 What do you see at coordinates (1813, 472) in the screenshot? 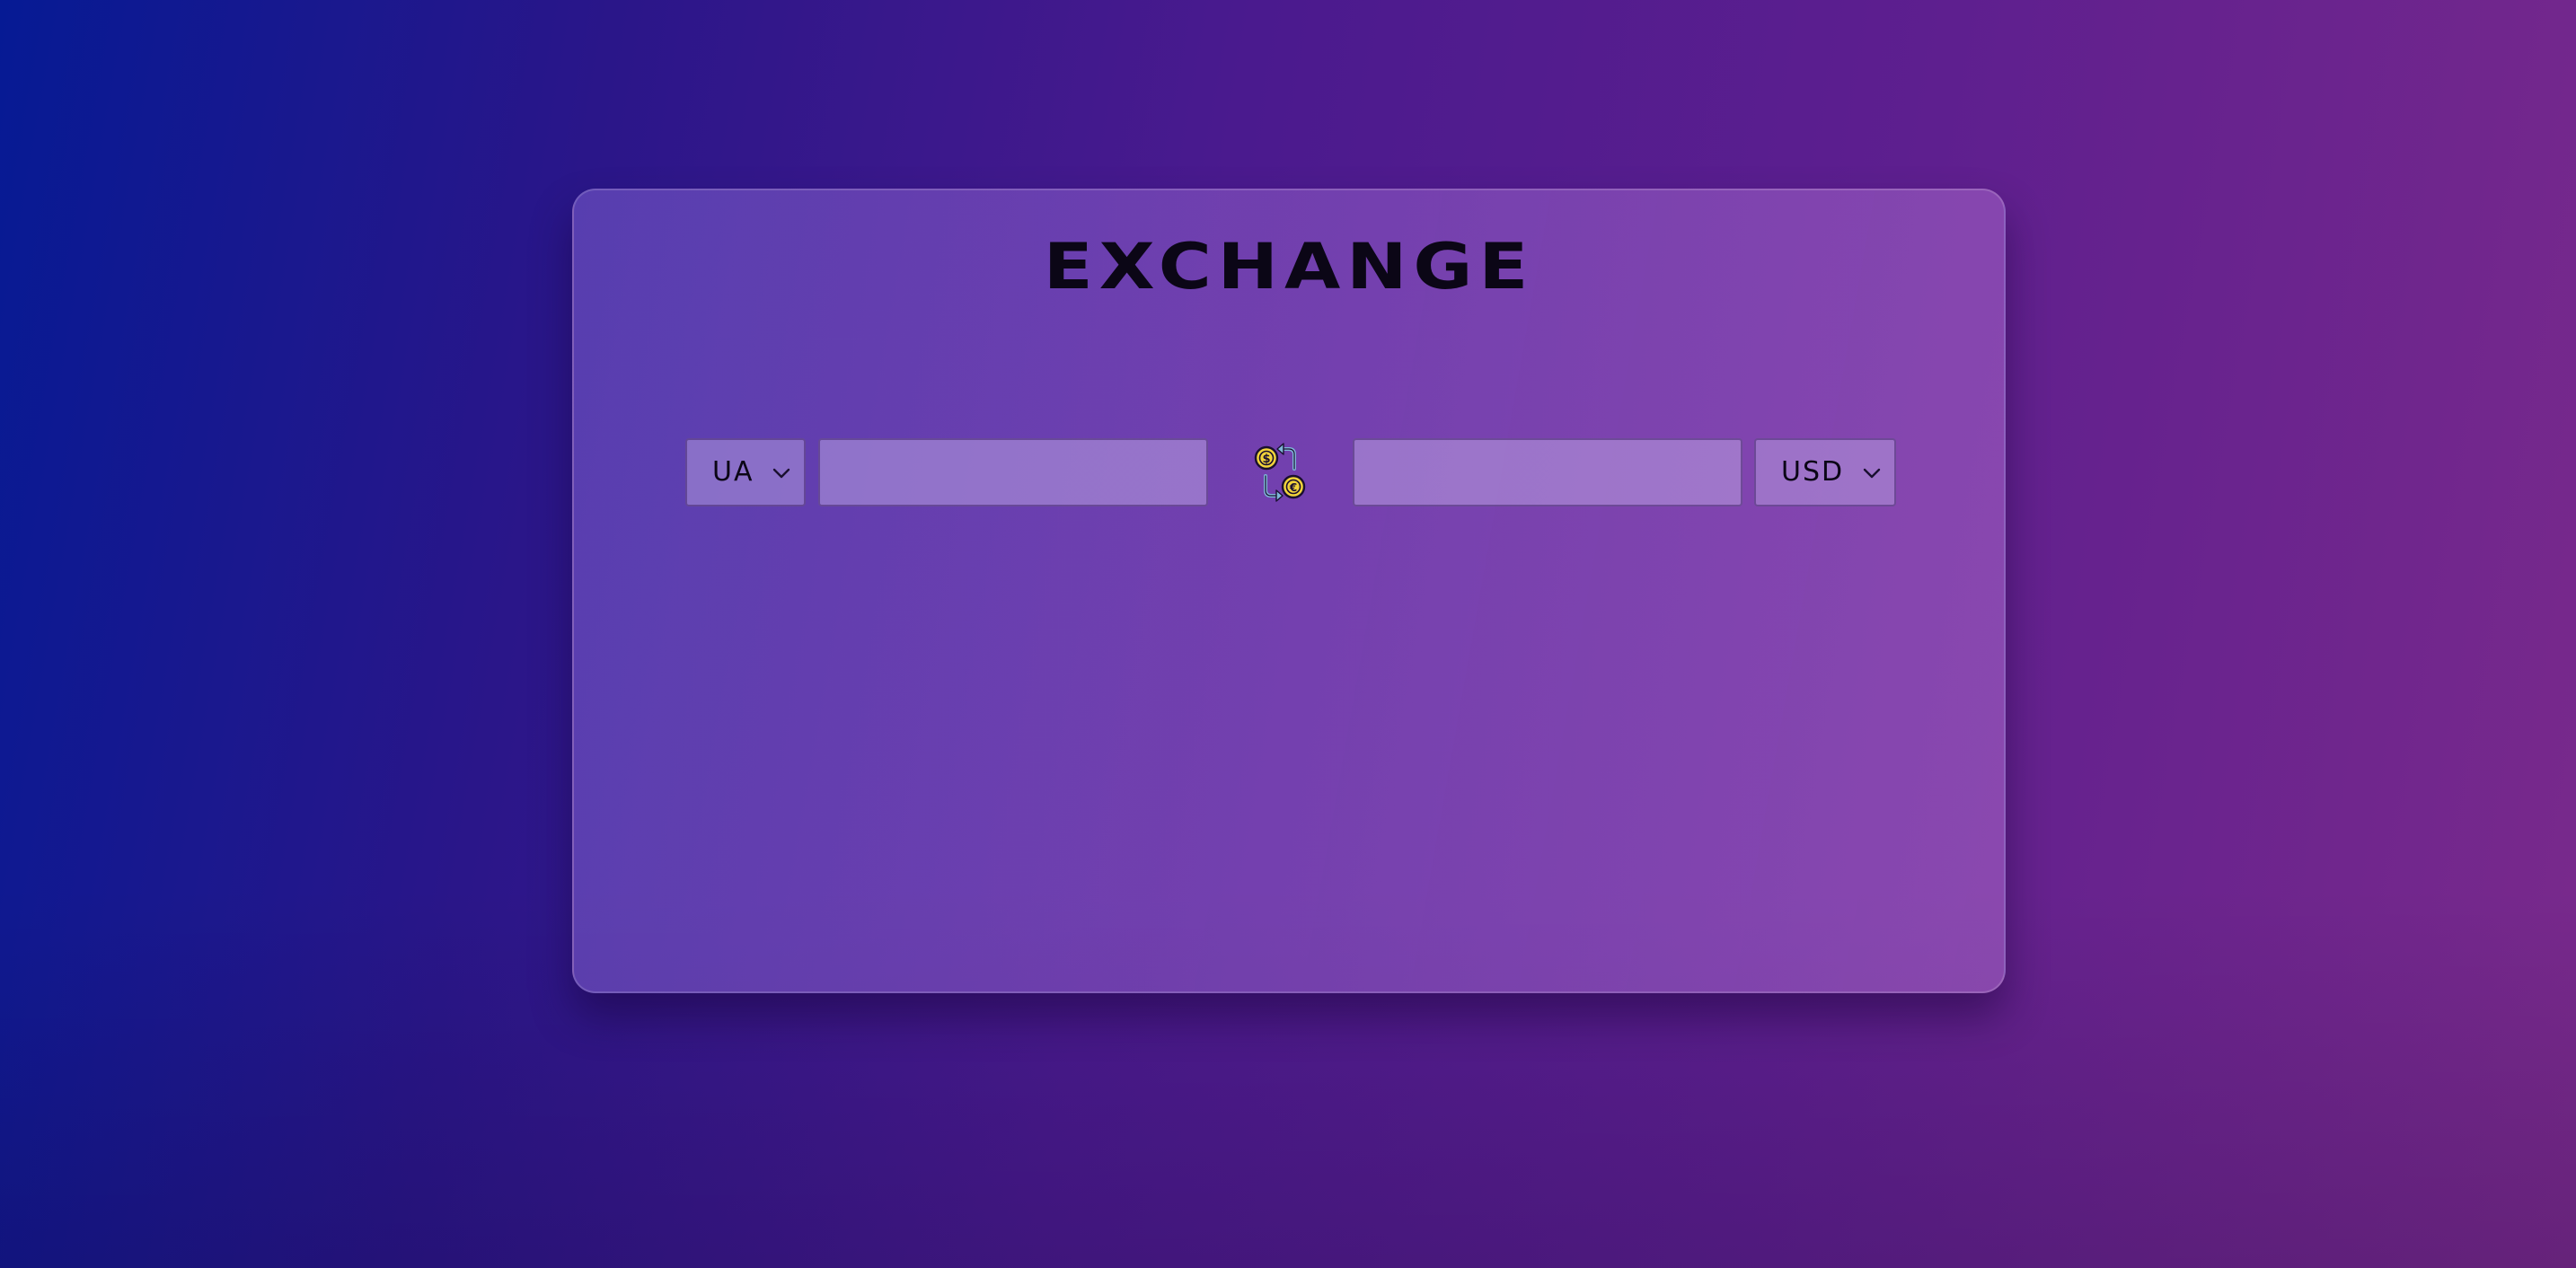
I see `to-currency-value: USD` at bounding box center [1813, 472].